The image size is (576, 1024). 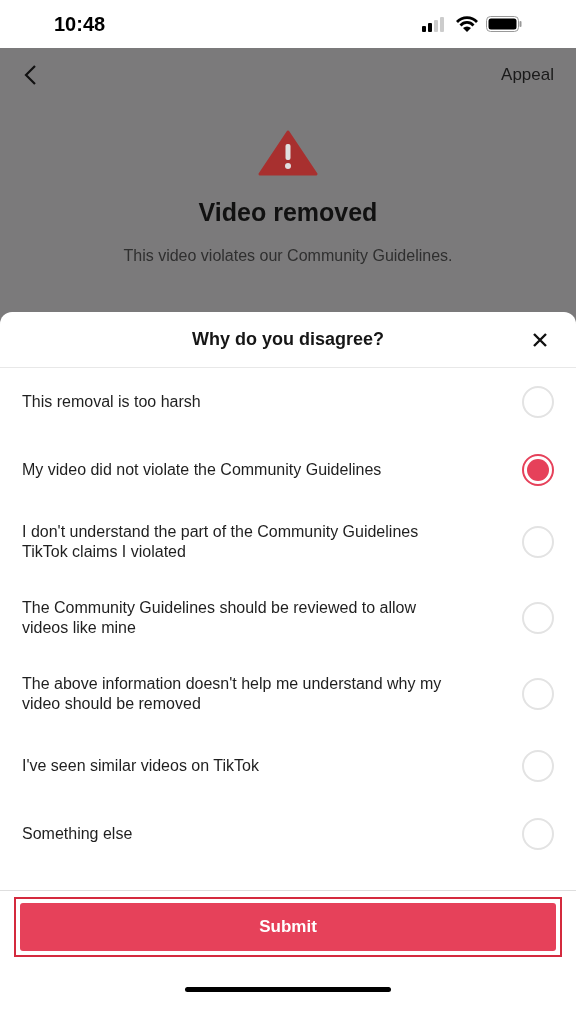 I want to click on reason-option: The Community Guidelines should be reviewed to allow videos like mine, so click(x=288, y=618).